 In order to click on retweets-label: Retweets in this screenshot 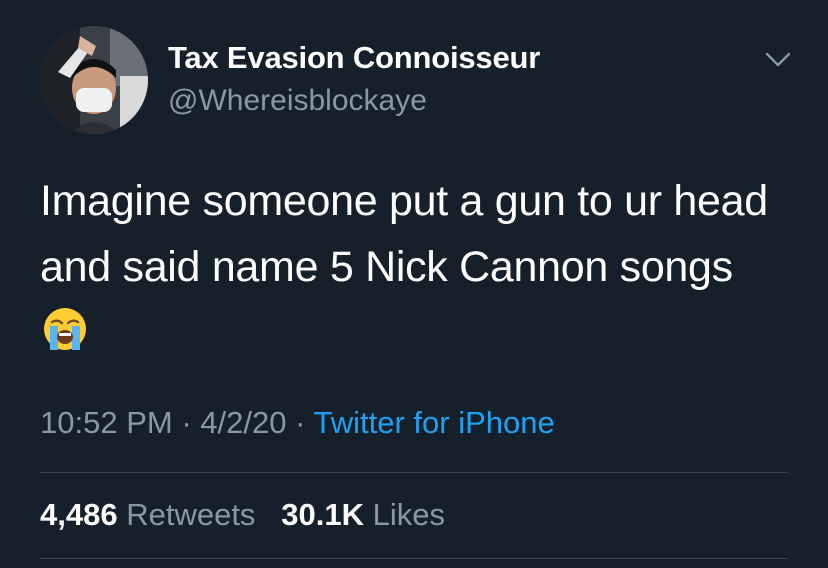, I will do `click(191, 514)`.